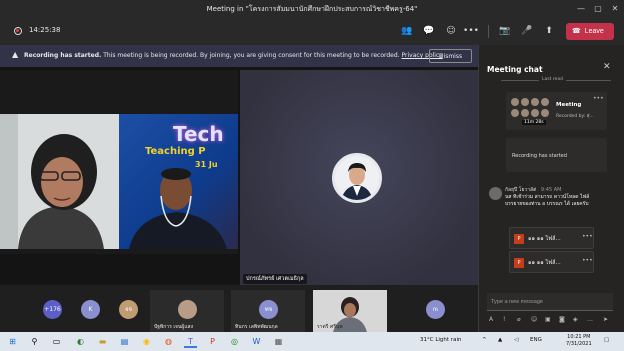  What do you see at coordinates (505, 31) in the screenshot?
I see `camera-off-icon: 📷` at bounding box center [505, 31].